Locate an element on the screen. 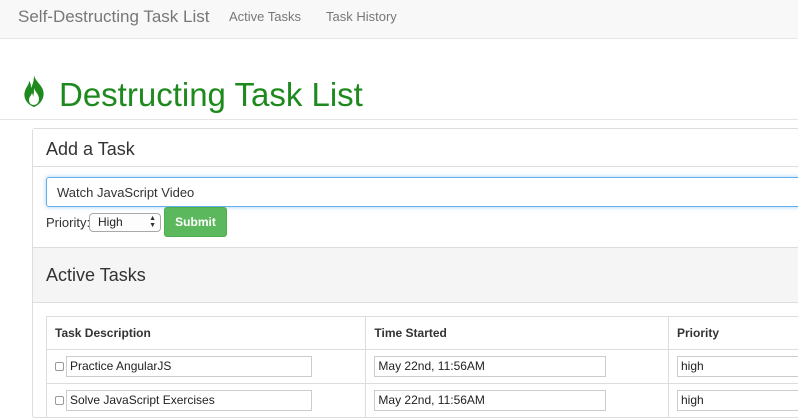 This screenshot has height=418, width=798. task-description-cell: Practice AngularJS is located at coordinates (206, 367).